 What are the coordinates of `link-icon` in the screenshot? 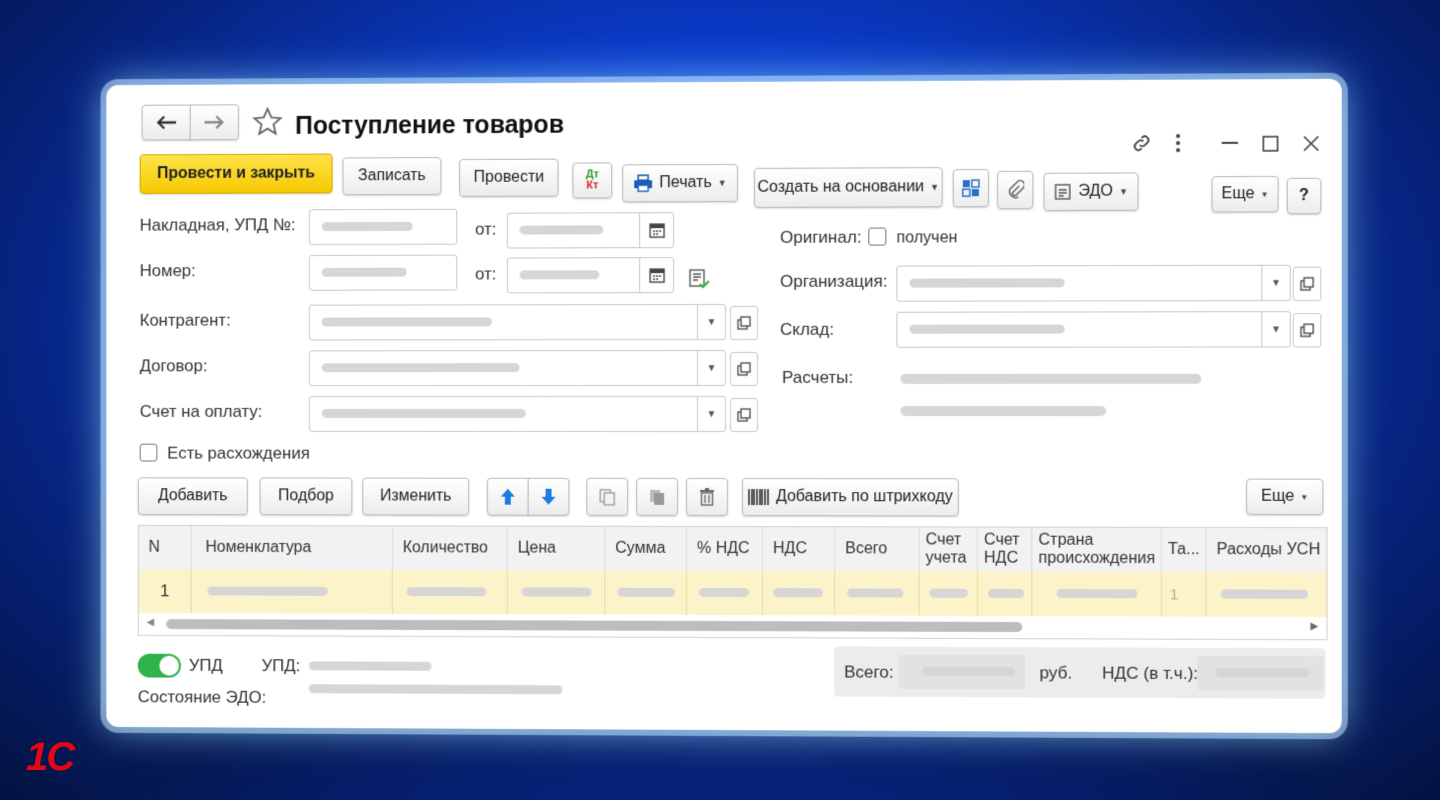 It's located at (1141, 143).